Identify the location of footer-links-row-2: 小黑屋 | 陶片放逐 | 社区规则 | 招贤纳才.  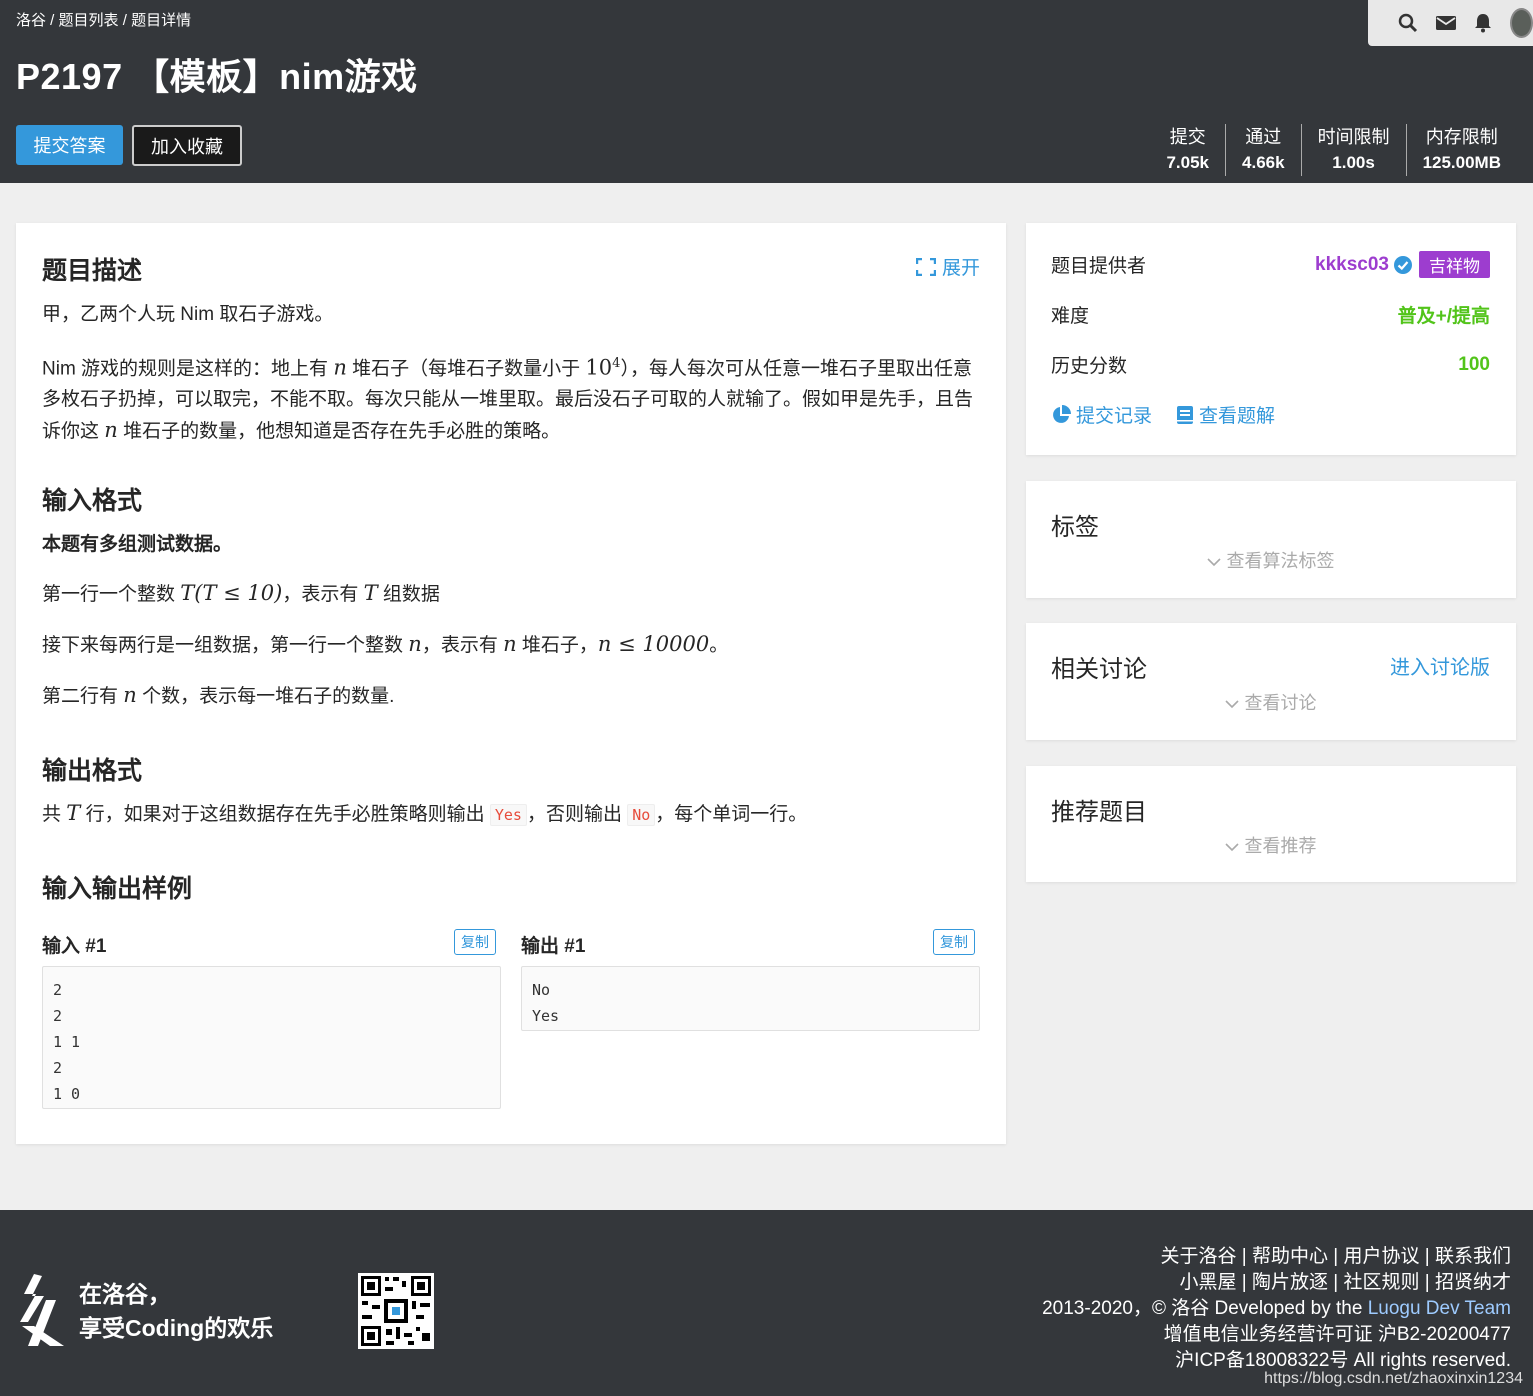
(1276, 1283).